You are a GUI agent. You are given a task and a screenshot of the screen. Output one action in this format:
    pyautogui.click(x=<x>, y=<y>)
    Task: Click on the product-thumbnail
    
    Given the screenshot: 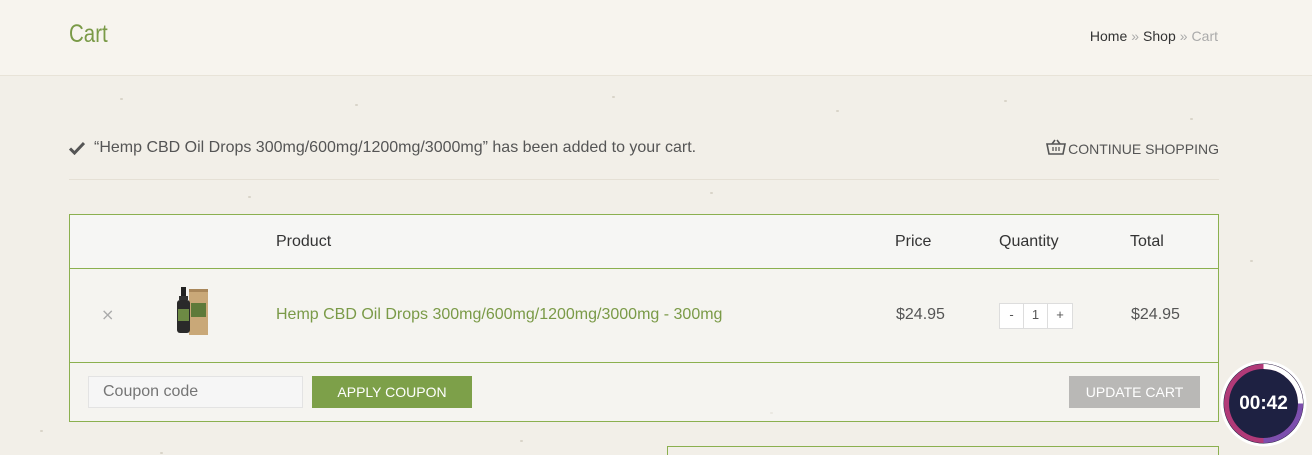 What is the action you would take?
    pyautogui.click(x=192, y=311)
    